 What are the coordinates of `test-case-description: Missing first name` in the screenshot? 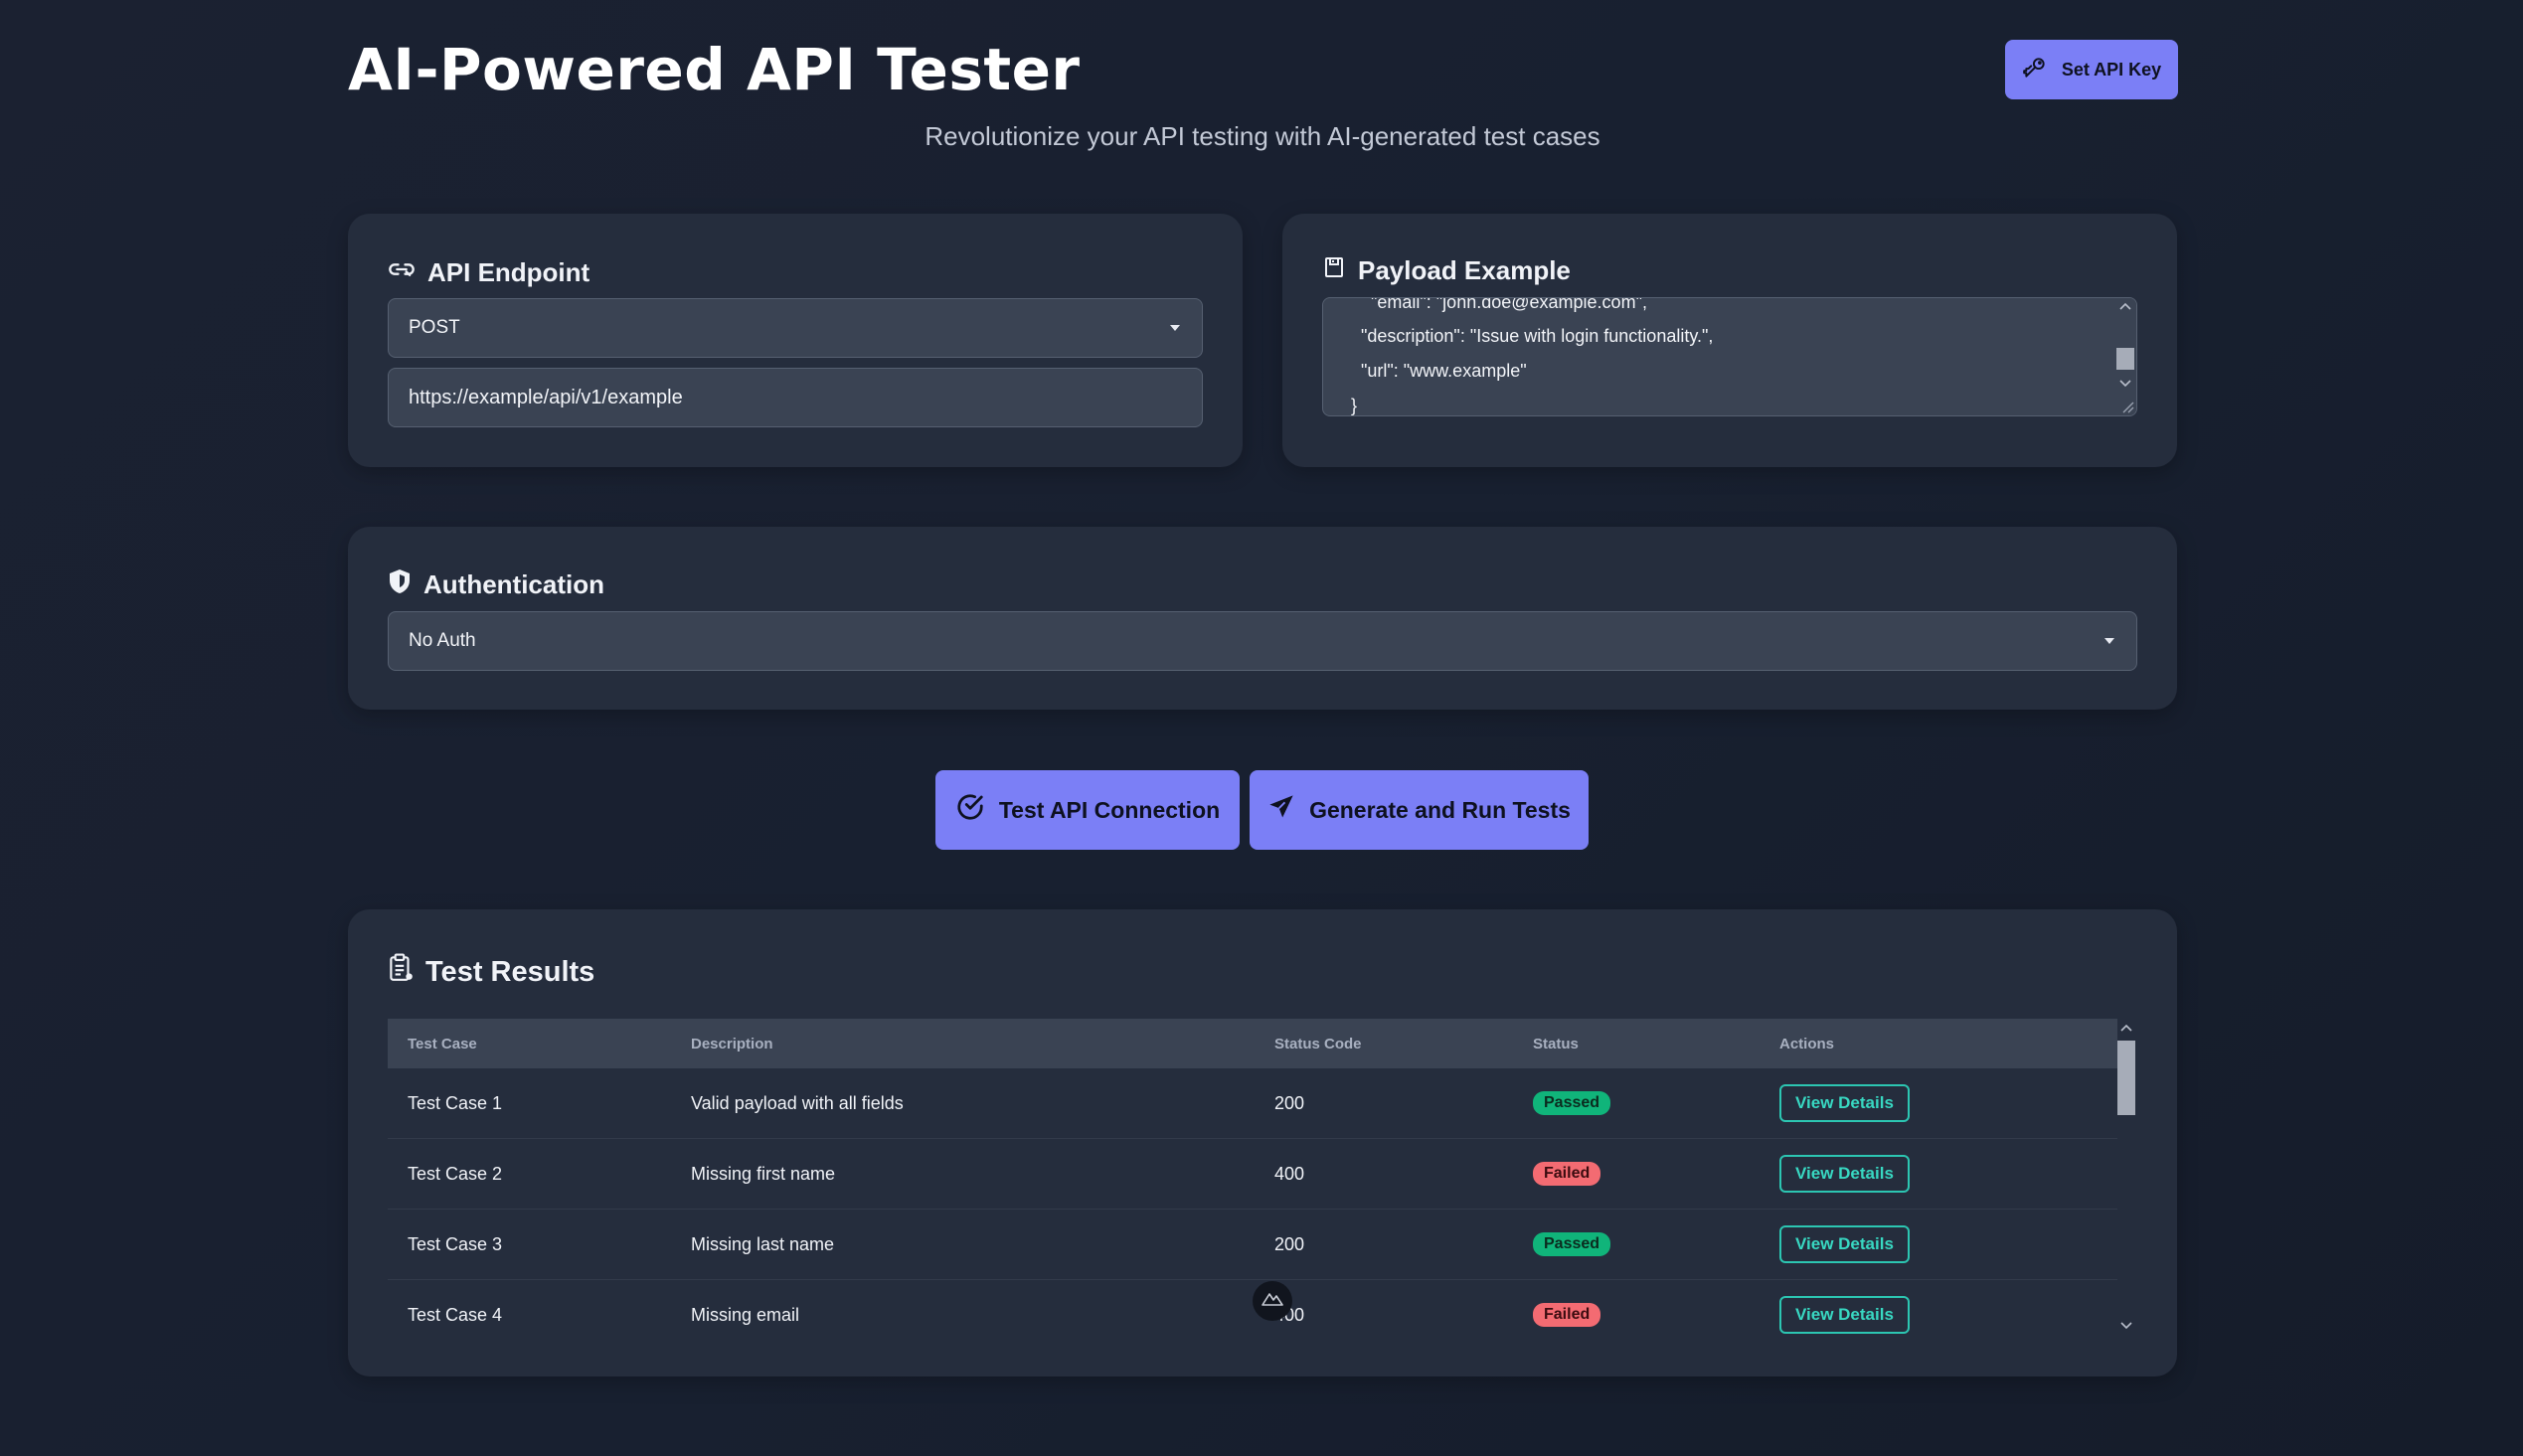 It's located at (963, 1174).